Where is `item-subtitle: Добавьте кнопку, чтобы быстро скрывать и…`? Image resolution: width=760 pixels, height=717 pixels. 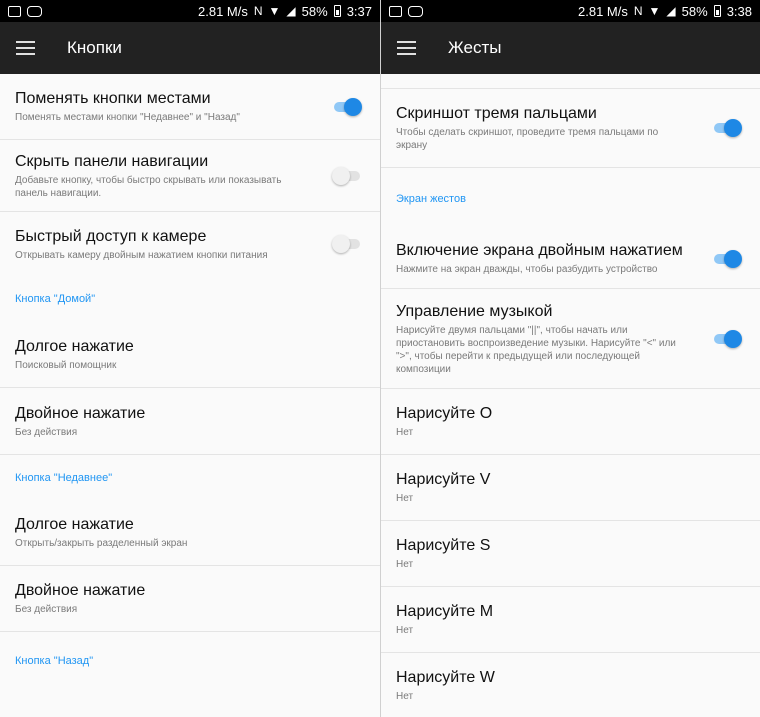 item-subtitle: Добавьте кнопку, чтобы быстро скрывать и… is located at coordinates (148, 186).